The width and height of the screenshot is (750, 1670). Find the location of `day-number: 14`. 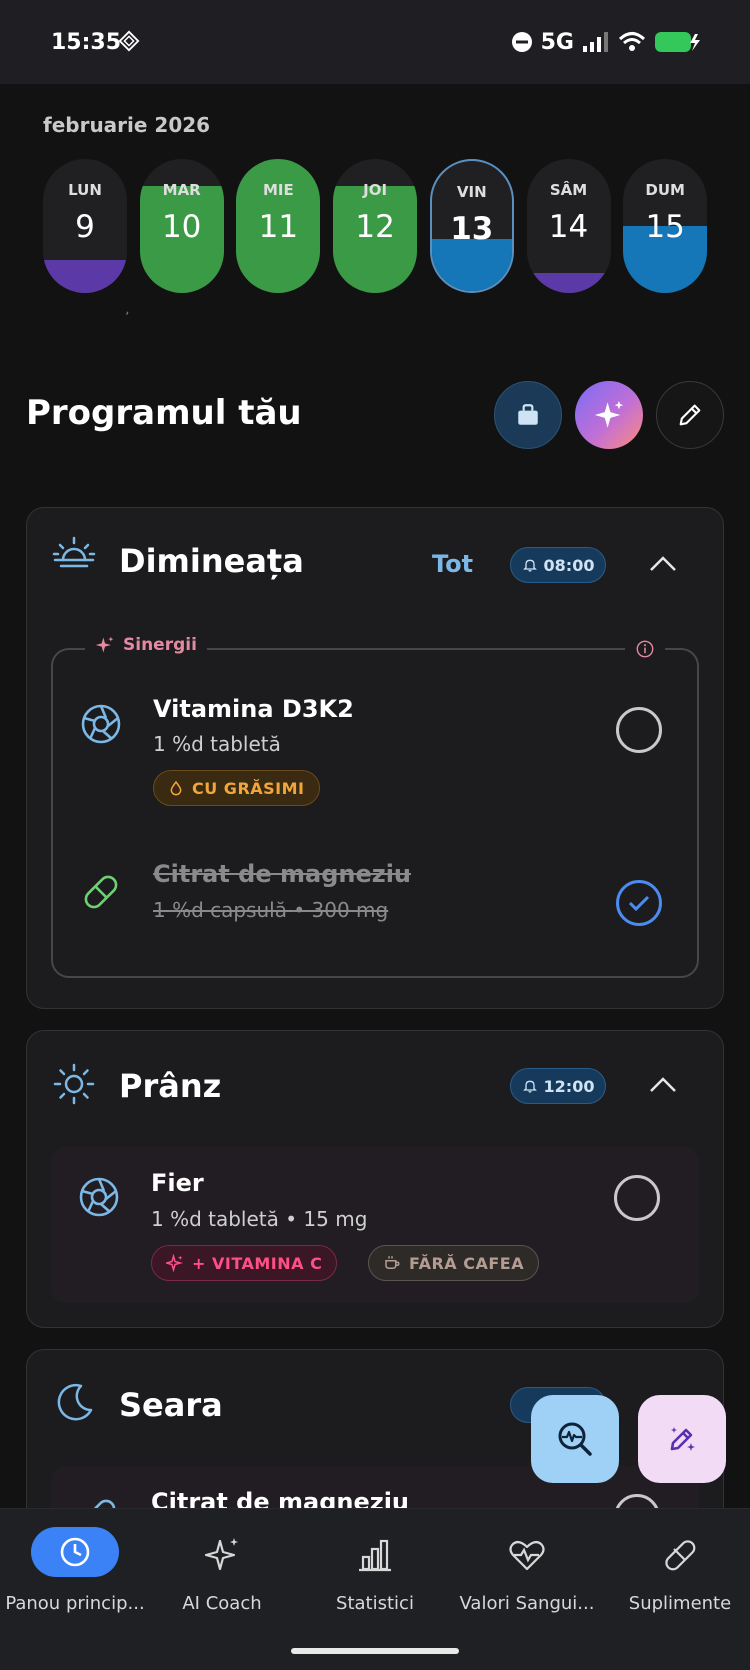

day-number: 14 is located at coordinates (568, 227).